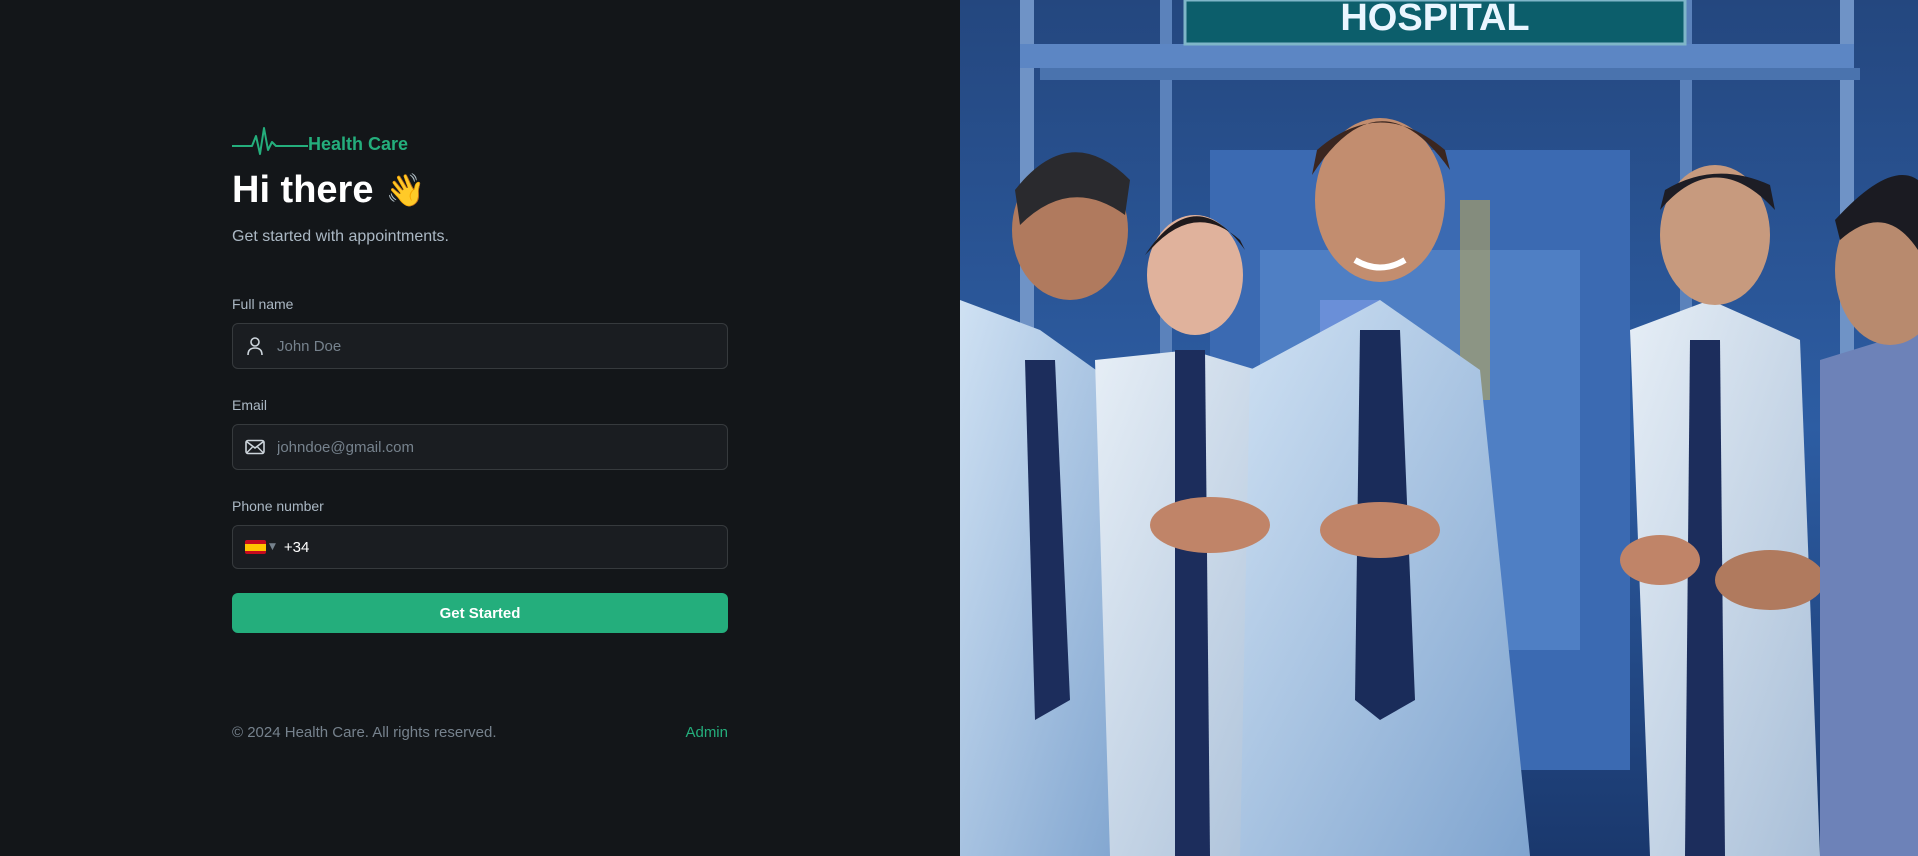 This screenshot has width=1918, height=856. I want to click on get-started-button: Get Started, so click(480, 613).